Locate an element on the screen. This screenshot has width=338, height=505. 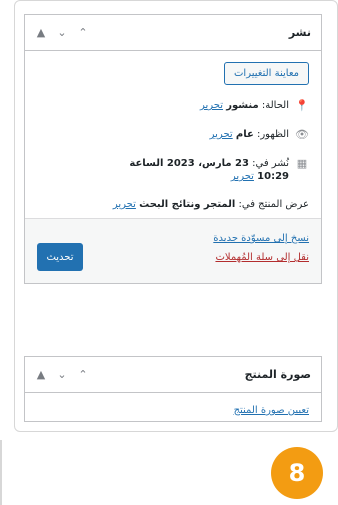
status-label: الحالة: is located at coordinates (275, 105).